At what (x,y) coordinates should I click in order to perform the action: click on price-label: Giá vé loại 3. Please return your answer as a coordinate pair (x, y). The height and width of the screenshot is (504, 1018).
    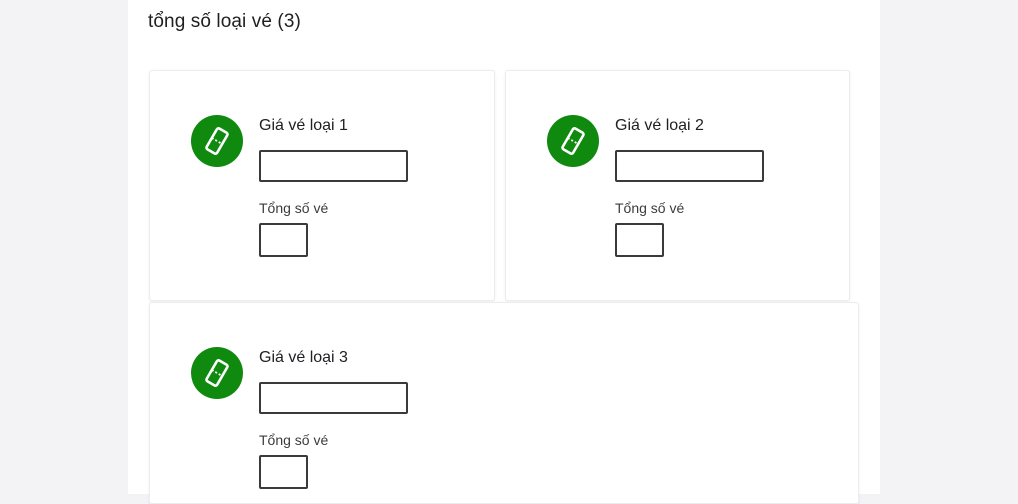
    Looking at the image, I should click on (303, 357).